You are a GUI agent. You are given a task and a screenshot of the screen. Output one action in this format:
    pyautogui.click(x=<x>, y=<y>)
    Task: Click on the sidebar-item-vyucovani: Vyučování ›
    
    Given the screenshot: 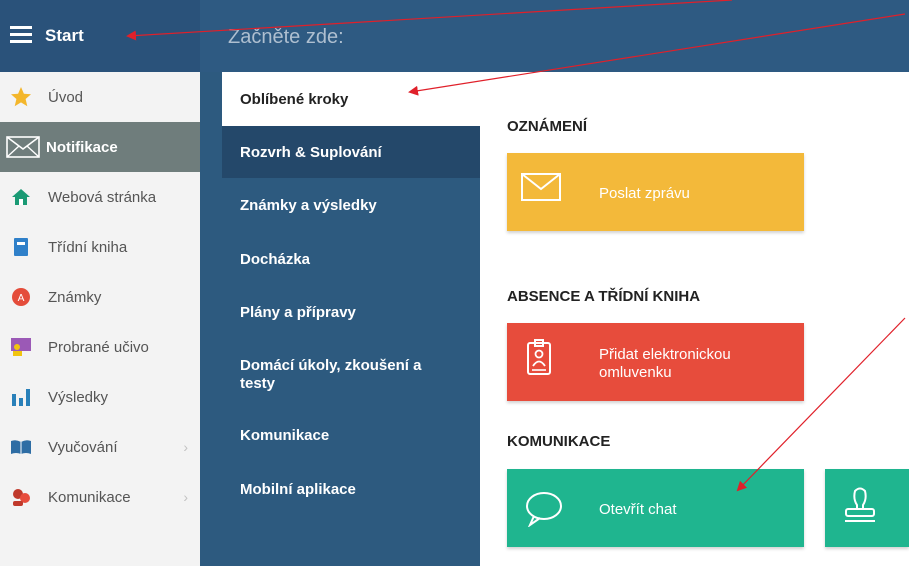 What is the action you would take?
    pyautogui.click(x=100, y=447)
    